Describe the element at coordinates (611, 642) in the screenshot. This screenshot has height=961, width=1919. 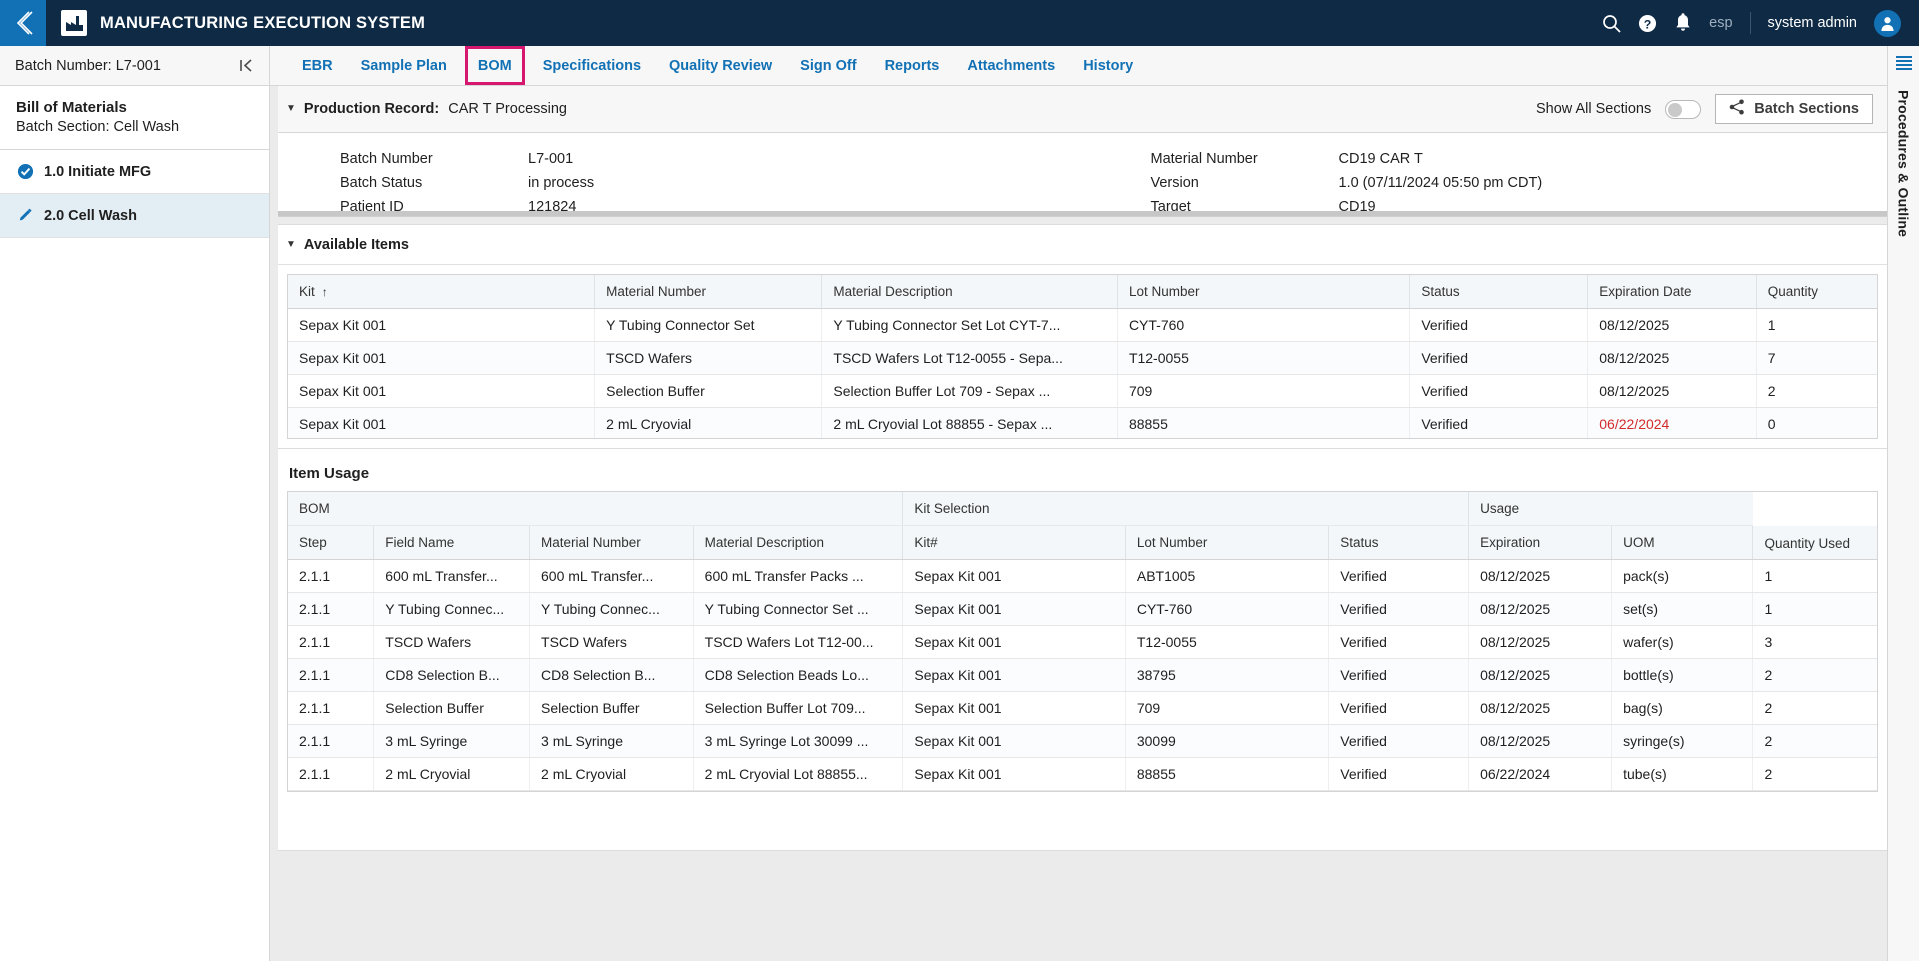
I see `cell-material-number: TSCD Wafers` at that location.